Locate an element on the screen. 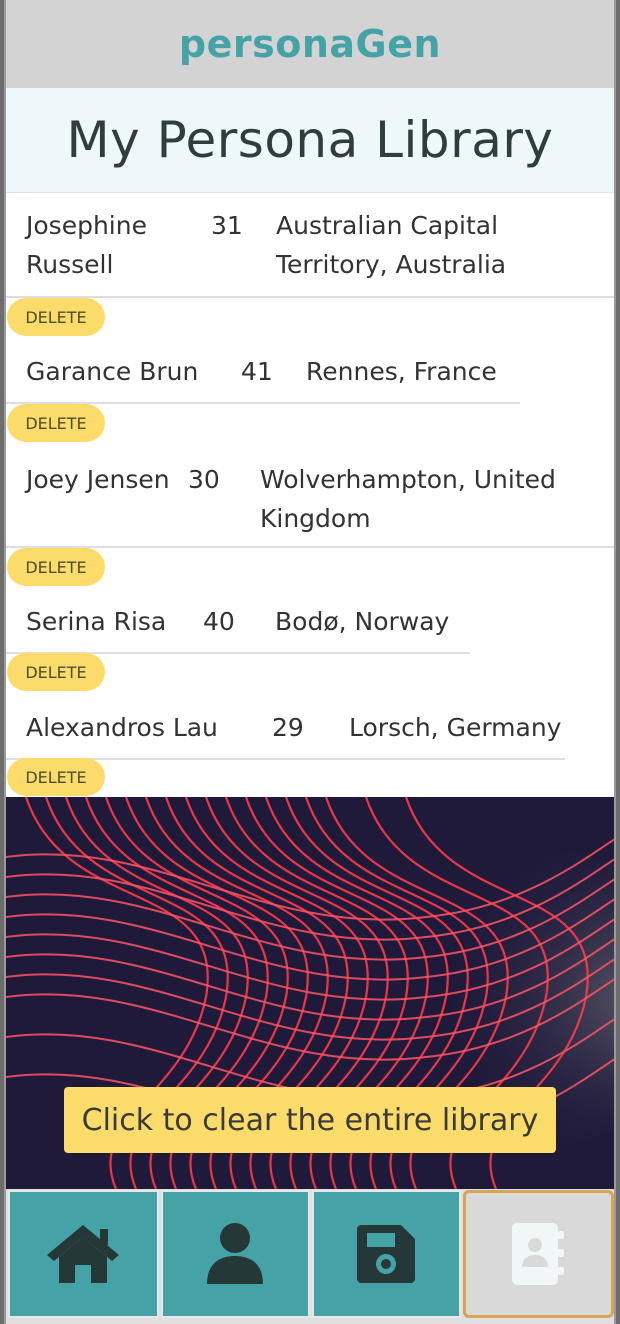  user-icon is located at coordinates (235, 1254).